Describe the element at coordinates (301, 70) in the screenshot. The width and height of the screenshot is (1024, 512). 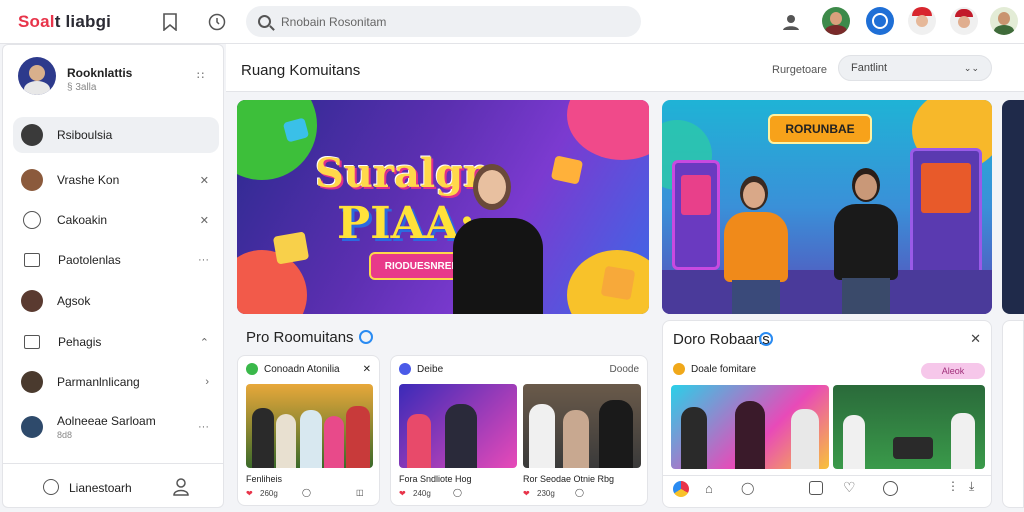
I see `page-title: Ruang Komuitans` at that location.